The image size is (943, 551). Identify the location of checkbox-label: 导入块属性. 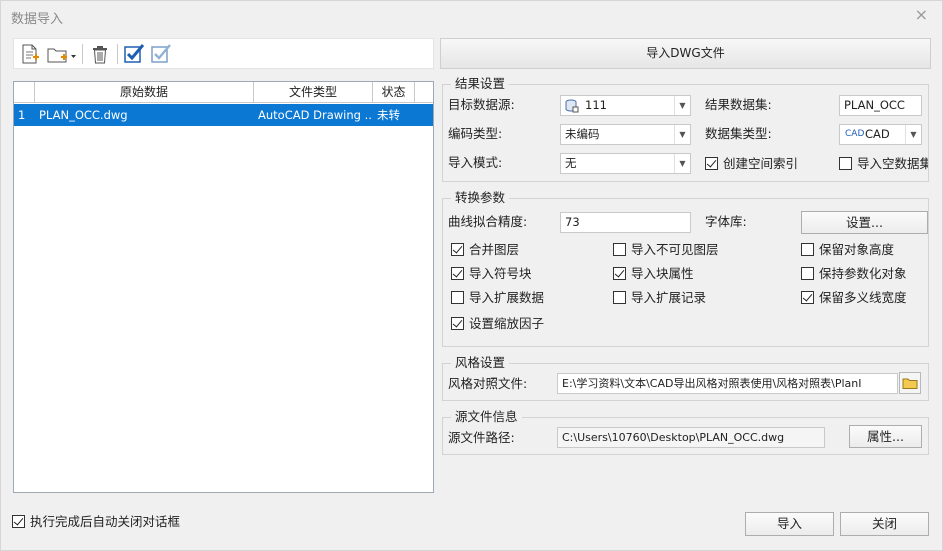
(662, 273).